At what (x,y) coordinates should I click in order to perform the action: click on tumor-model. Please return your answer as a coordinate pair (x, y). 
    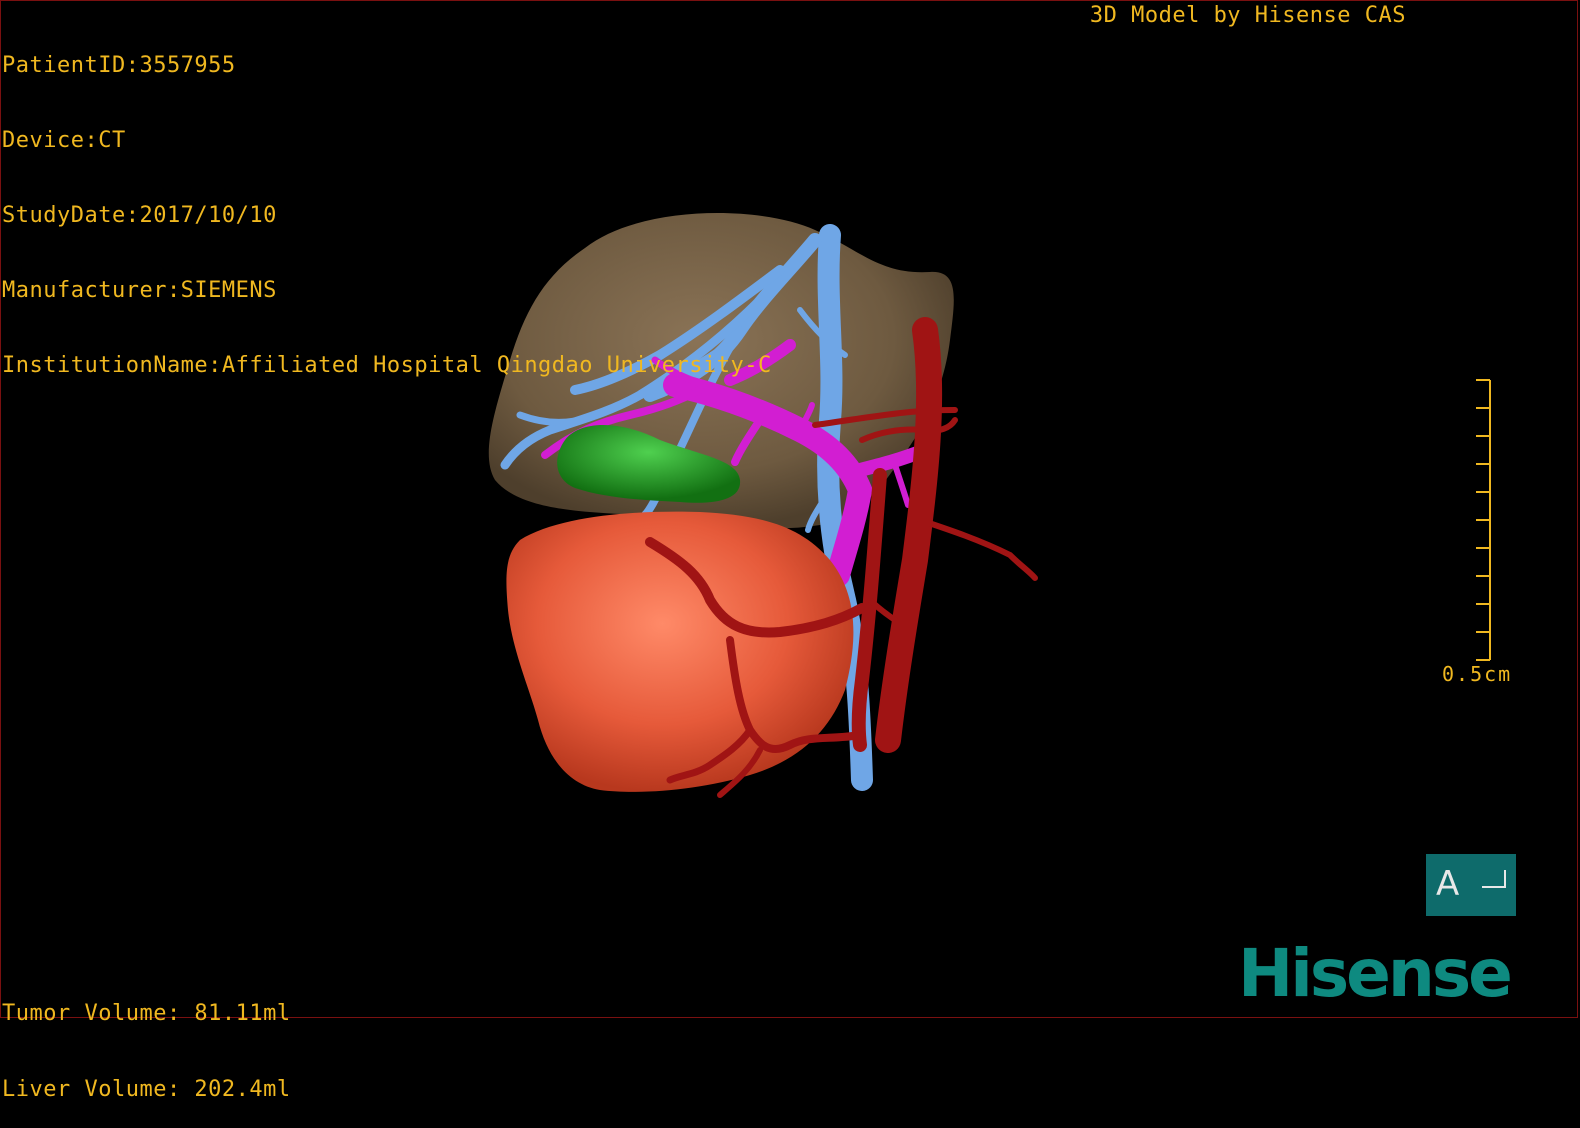
    Looking at the image, I should click on (680, 651).